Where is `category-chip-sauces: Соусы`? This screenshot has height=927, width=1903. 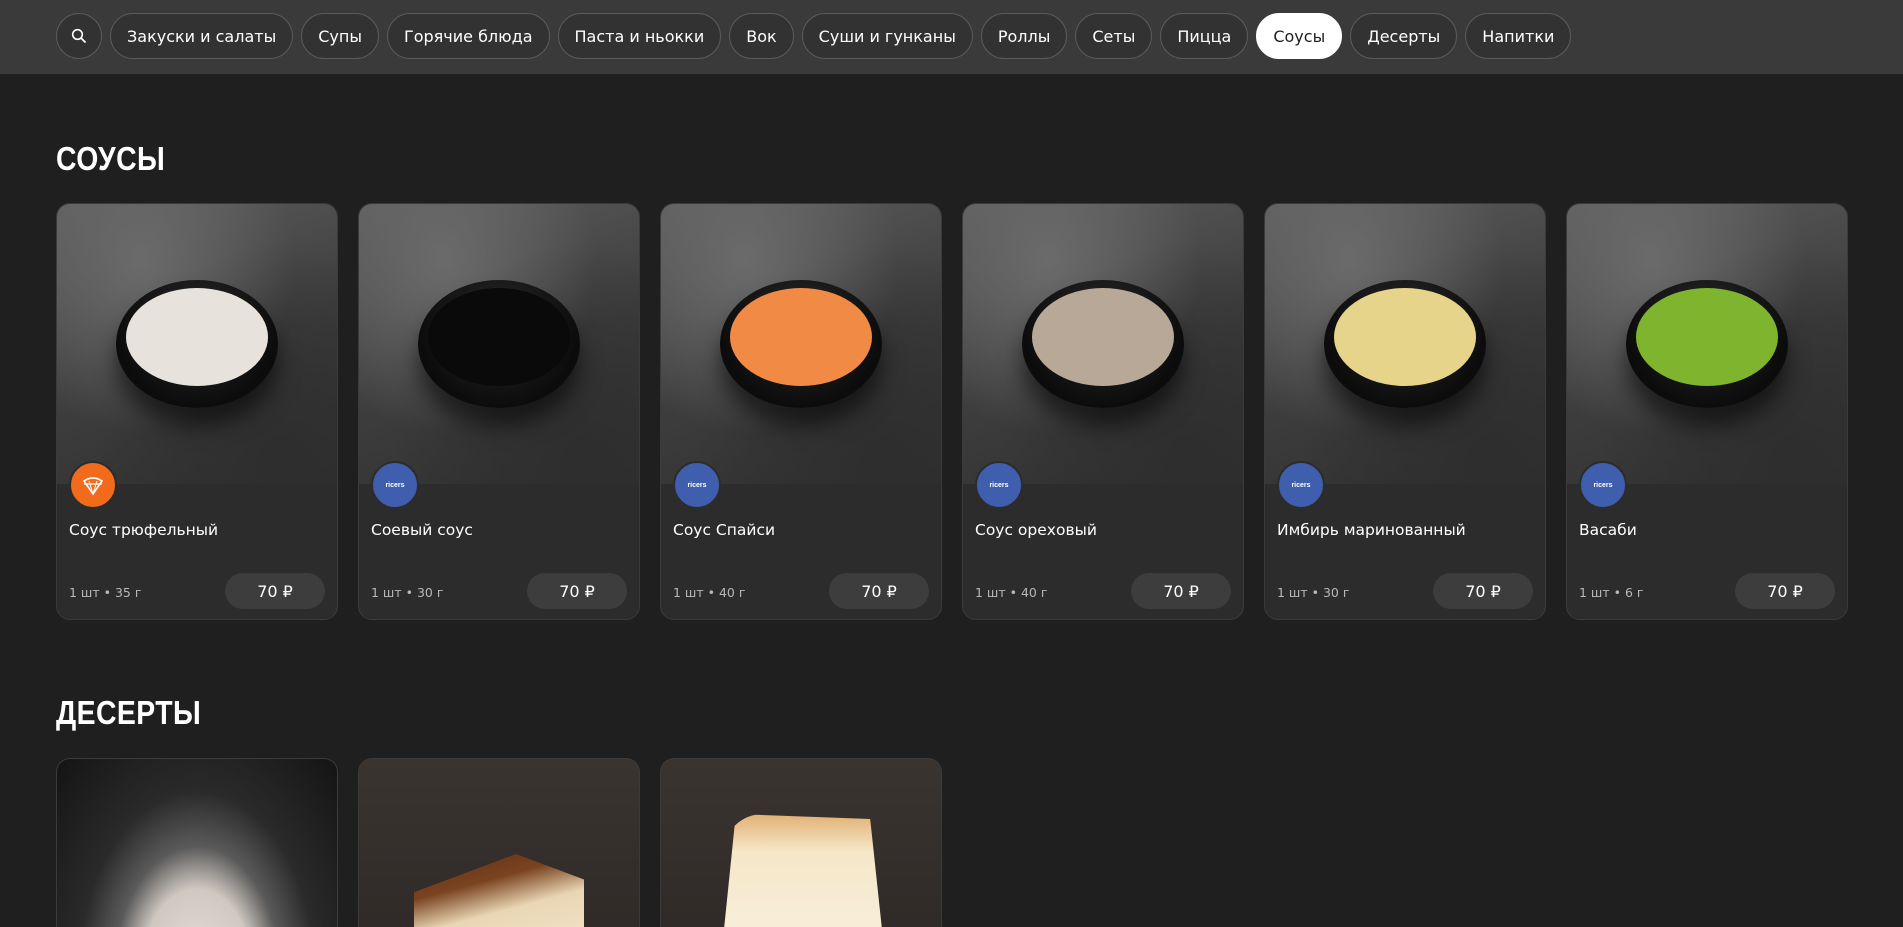
category-chip-sauces: Соусы is located at coordinates (1299, 36).